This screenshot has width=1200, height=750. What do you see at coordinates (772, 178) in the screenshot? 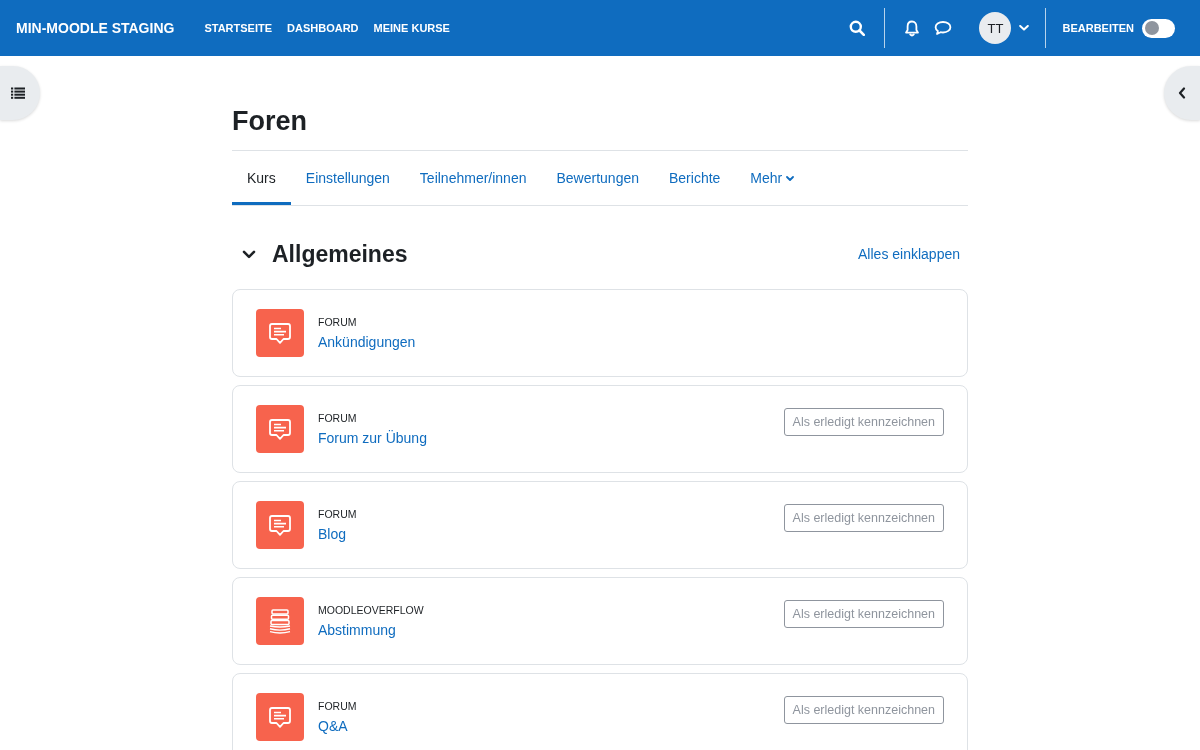
I see `tab: Mehr` at bounding box center [772, 178].